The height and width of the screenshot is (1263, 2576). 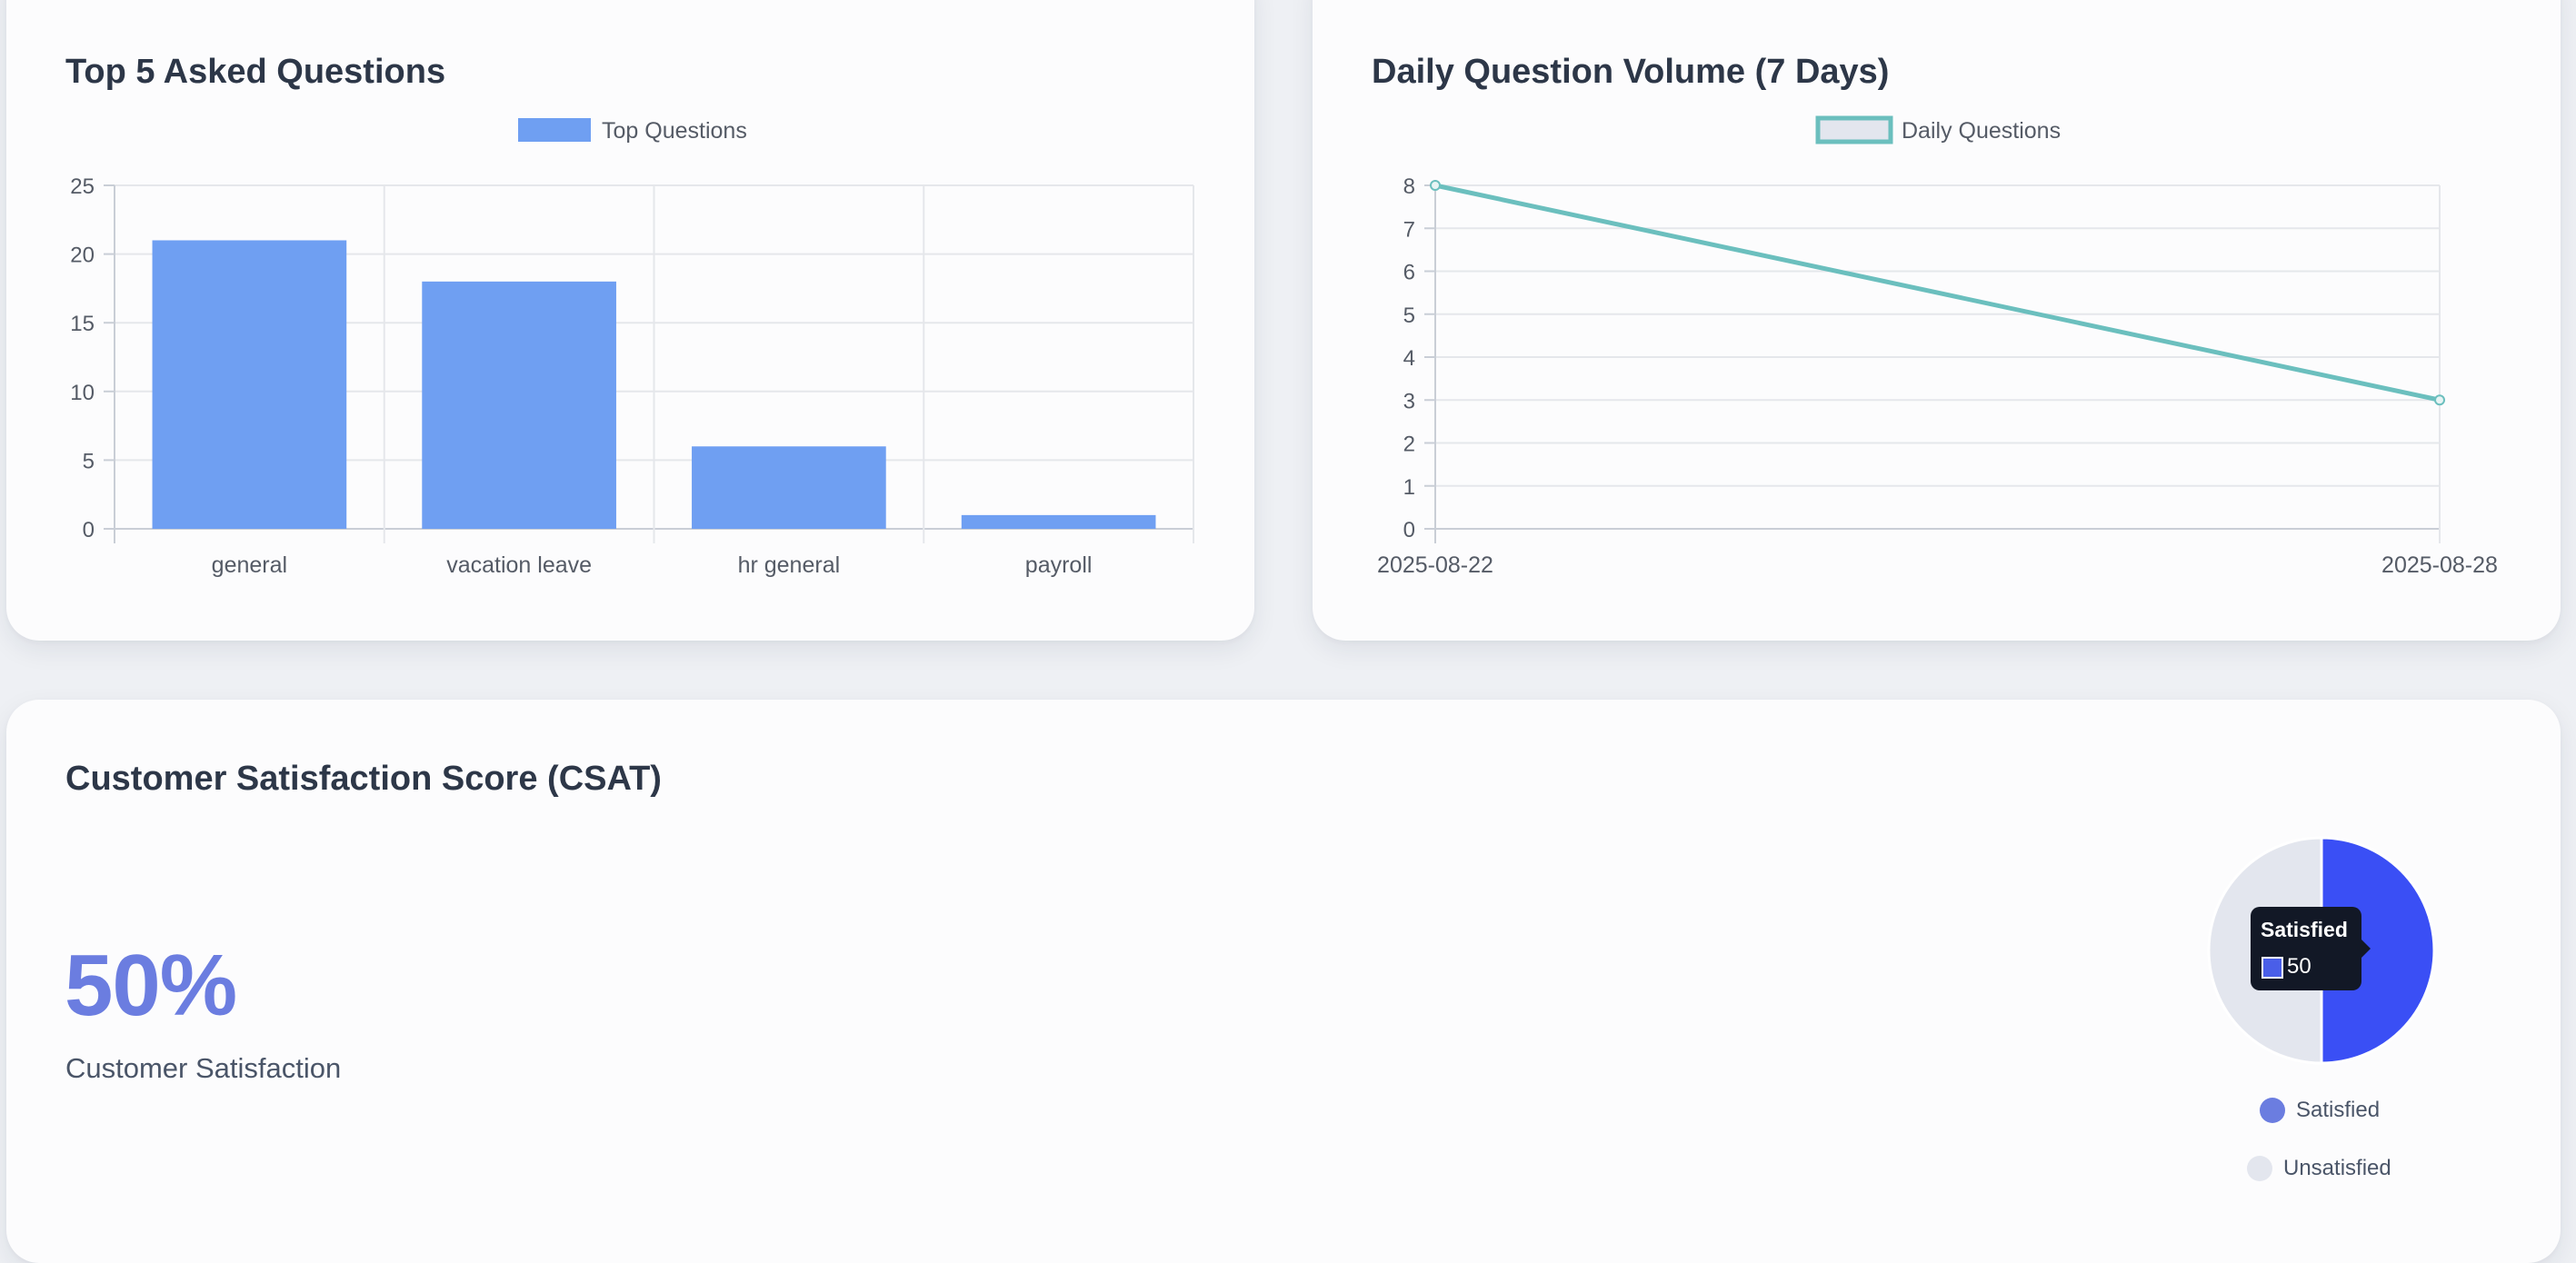 What do you see at coordinates (151, 985) in the screenshot?
I see `csat-score: 50%` at bounding box center [151, 985].